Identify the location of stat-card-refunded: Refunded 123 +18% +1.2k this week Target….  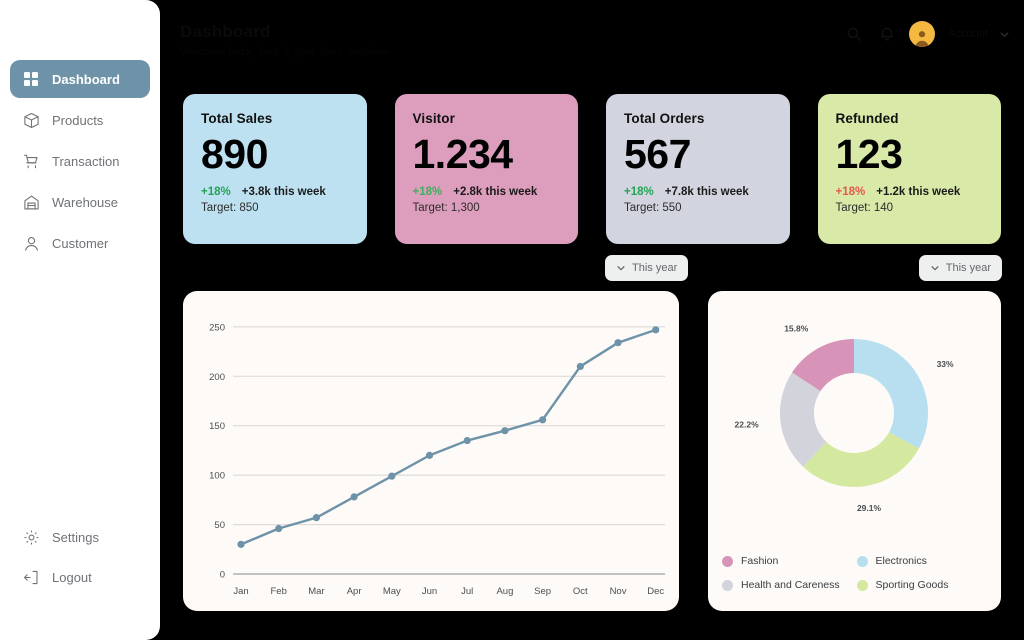
(909, 169).